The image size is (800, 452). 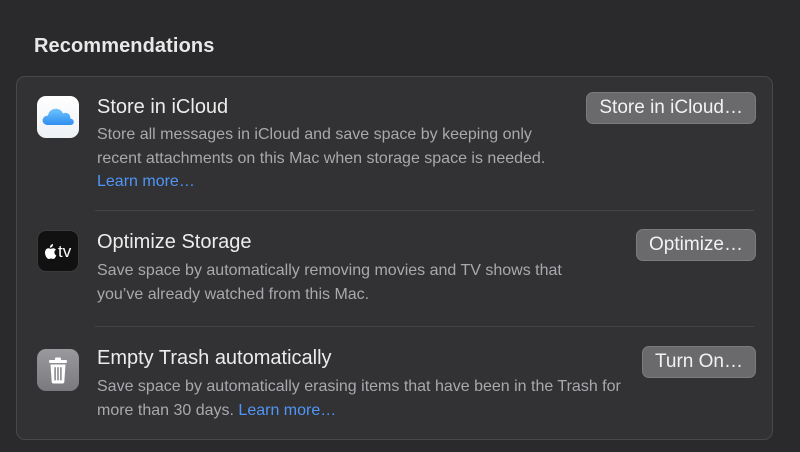 I want to click on apple-tv-icon: tv, so click(x=58, y=251).